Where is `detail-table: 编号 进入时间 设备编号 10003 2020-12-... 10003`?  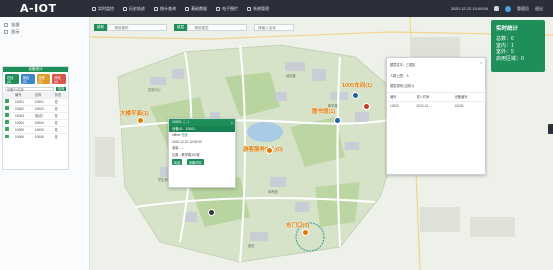 detail-table: 编号 进入时间 设备编号 10003 2020-12-... 10003 is located at coordinates (436, 100).